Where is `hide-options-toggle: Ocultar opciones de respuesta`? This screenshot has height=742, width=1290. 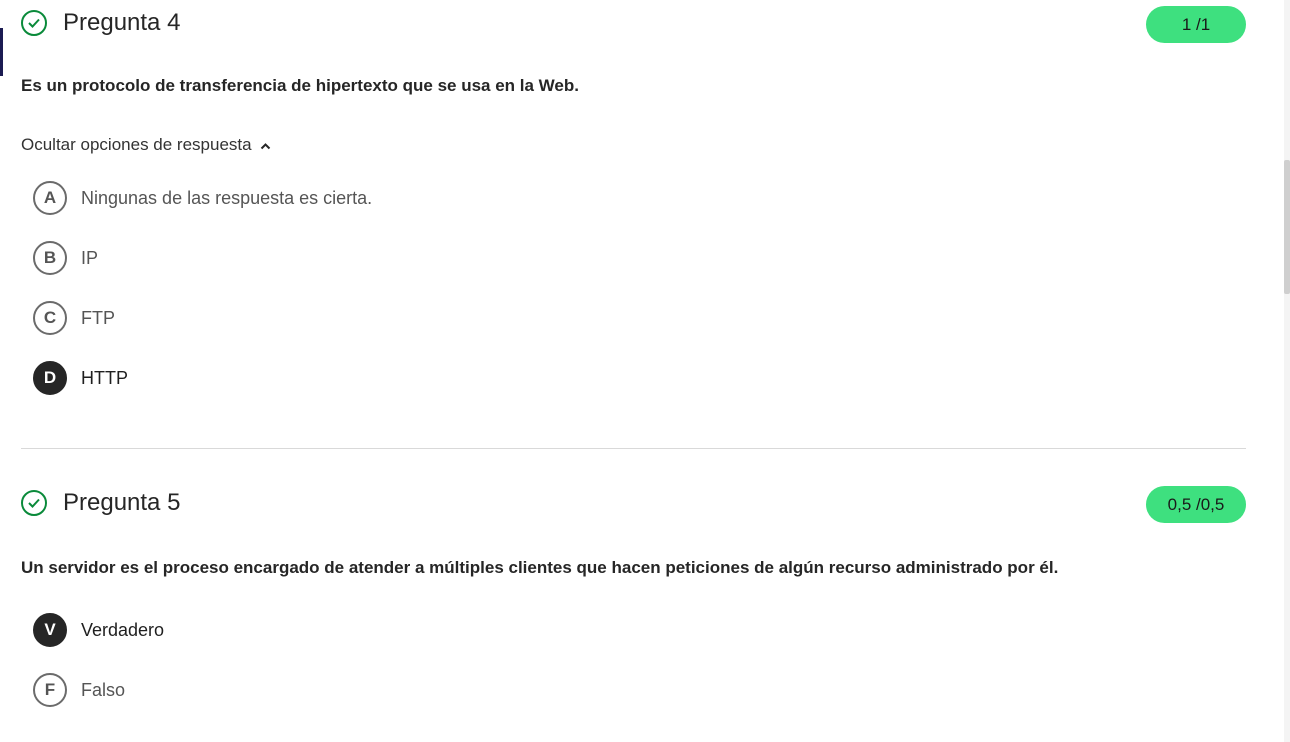
hide-options-toggle: Ocultar opciones de respuesta is located at coordinates (146, 145).